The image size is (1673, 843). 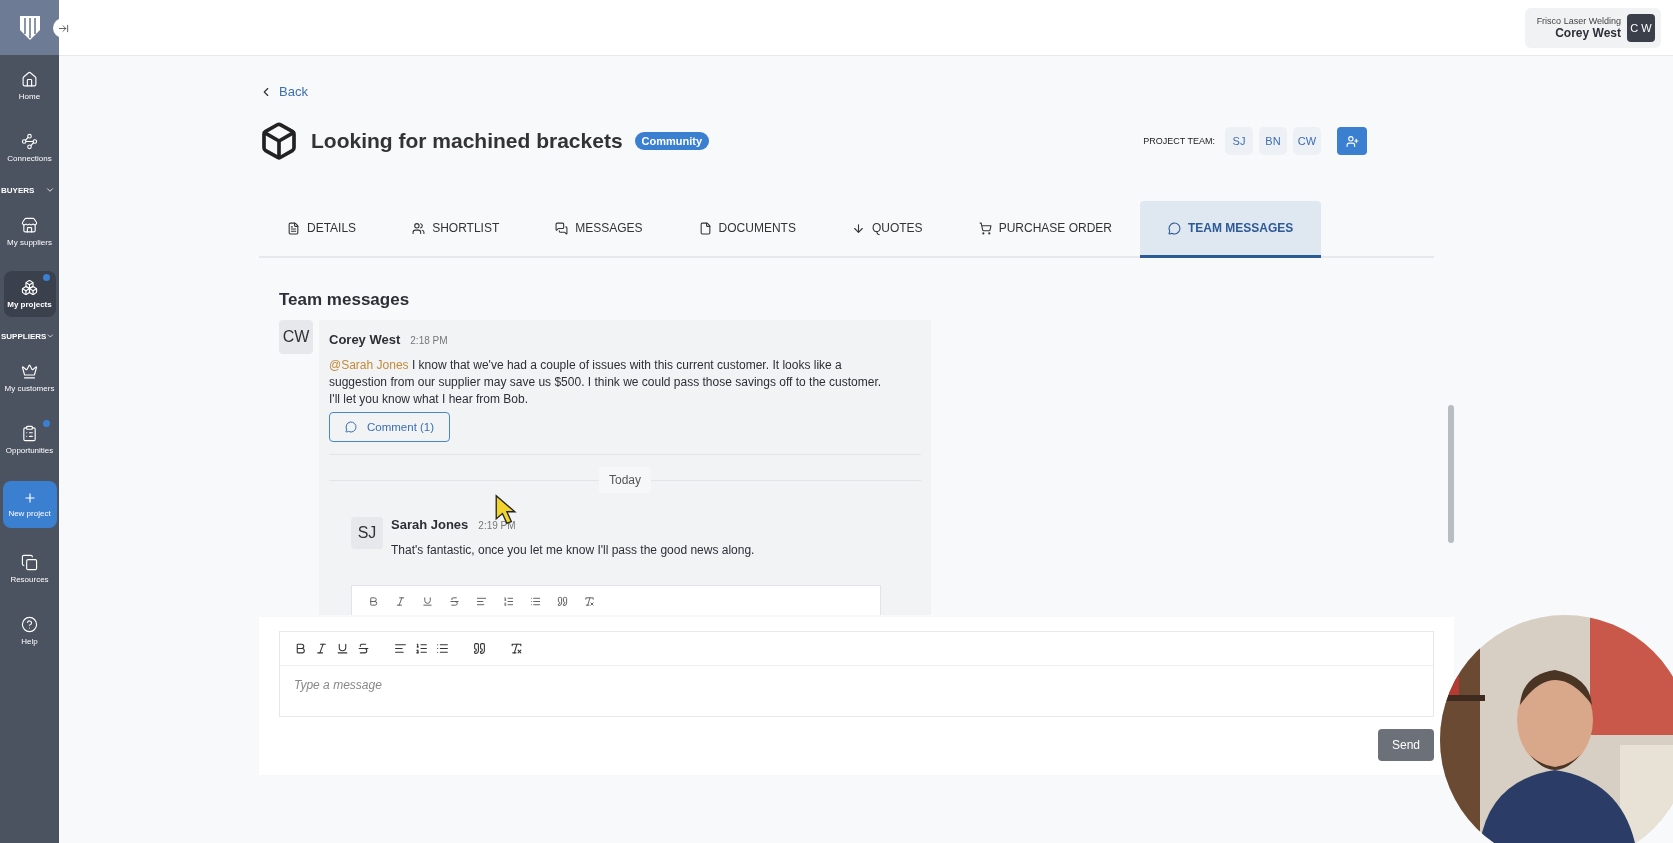 I want to click on comment-icon, so click(x=351, y=427).